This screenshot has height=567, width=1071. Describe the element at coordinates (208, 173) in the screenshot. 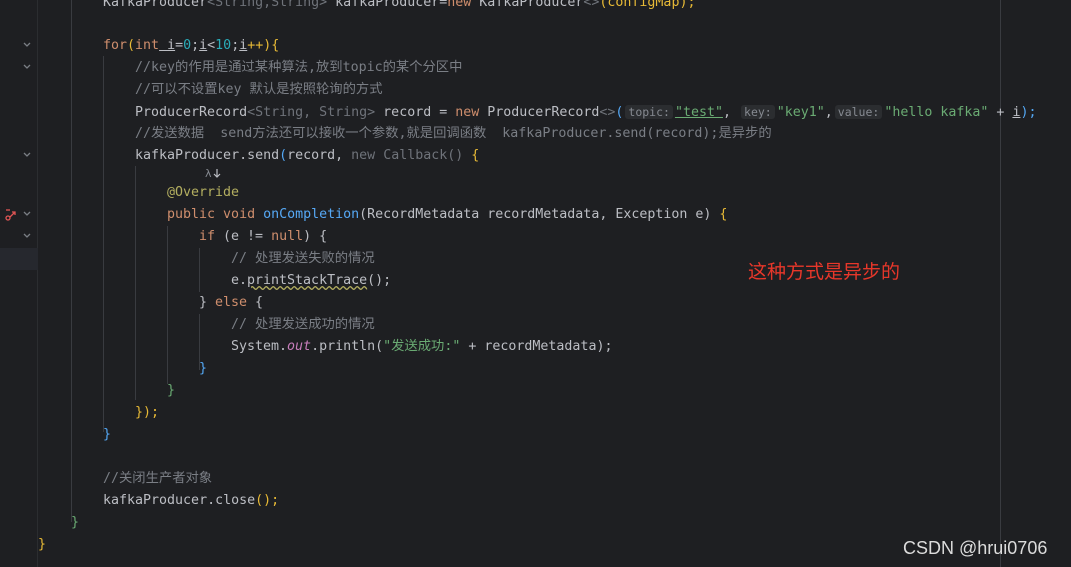

I see `svg-text: λ` at that location.